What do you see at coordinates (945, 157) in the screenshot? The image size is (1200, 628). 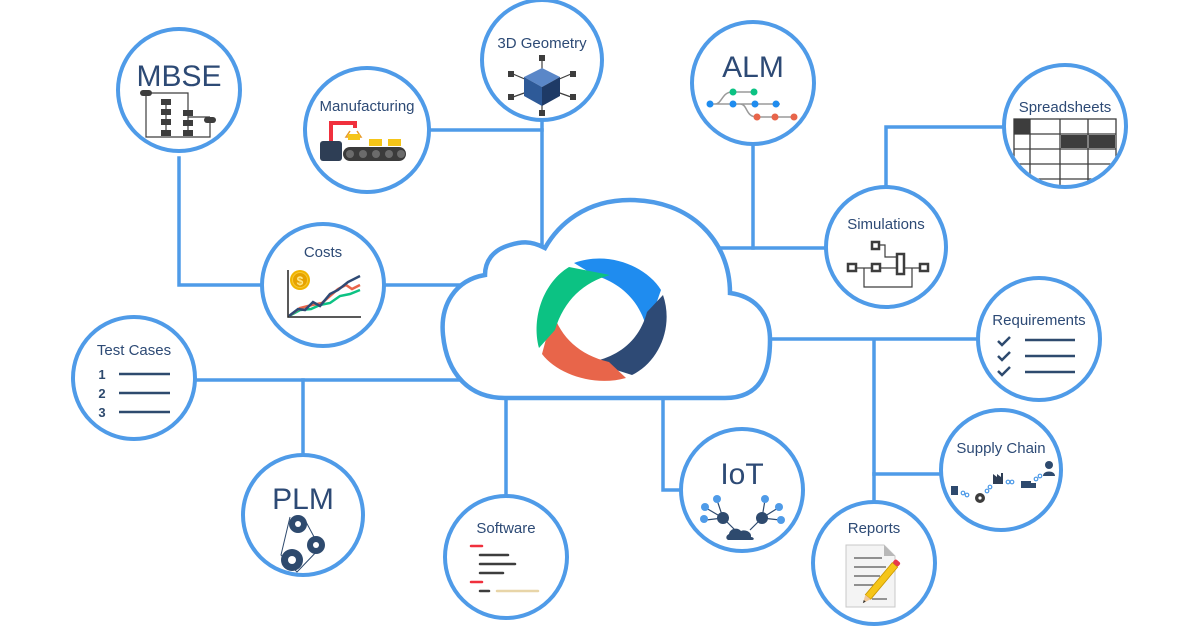 I see `connector-spreadsheets` at bounding box center [945, 157].